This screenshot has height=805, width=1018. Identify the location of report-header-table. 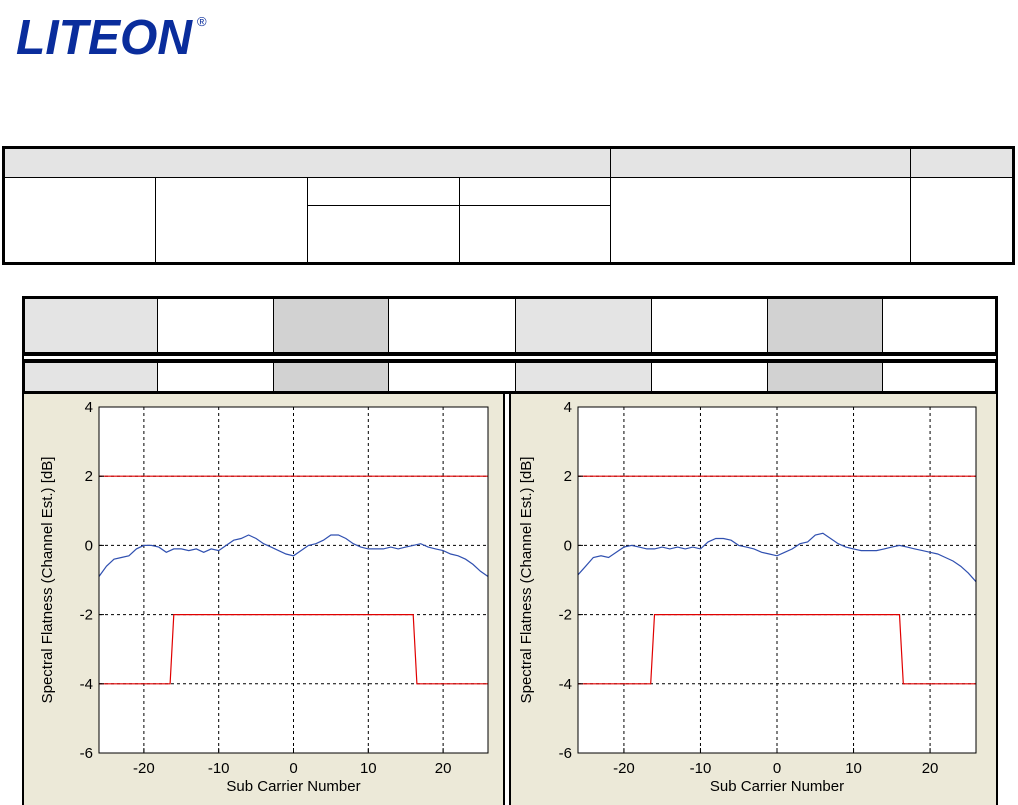
(508, 205).